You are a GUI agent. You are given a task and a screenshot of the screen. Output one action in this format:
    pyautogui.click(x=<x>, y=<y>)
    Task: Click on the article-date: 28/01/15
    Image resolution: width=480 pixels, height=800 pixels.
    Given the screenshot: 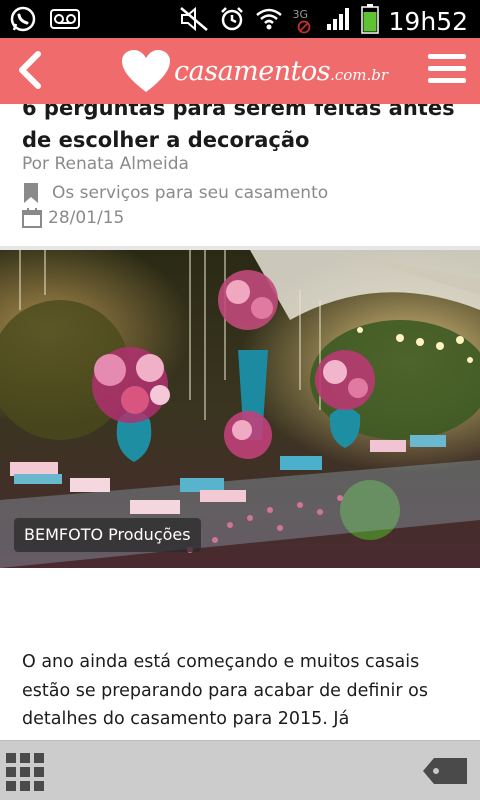 What is the action you would take?
    pyautogui.click(x=73, y=218)
    